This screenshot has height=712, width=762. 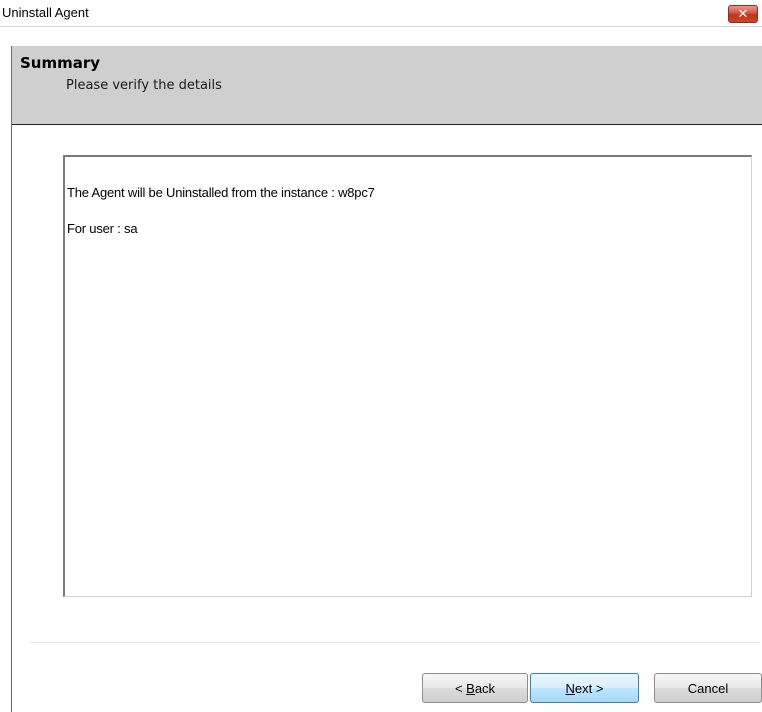 What do you see at coordinates (11, 379) in the screenshot?
I see `window-left-border` at bounding box center [11, 379].